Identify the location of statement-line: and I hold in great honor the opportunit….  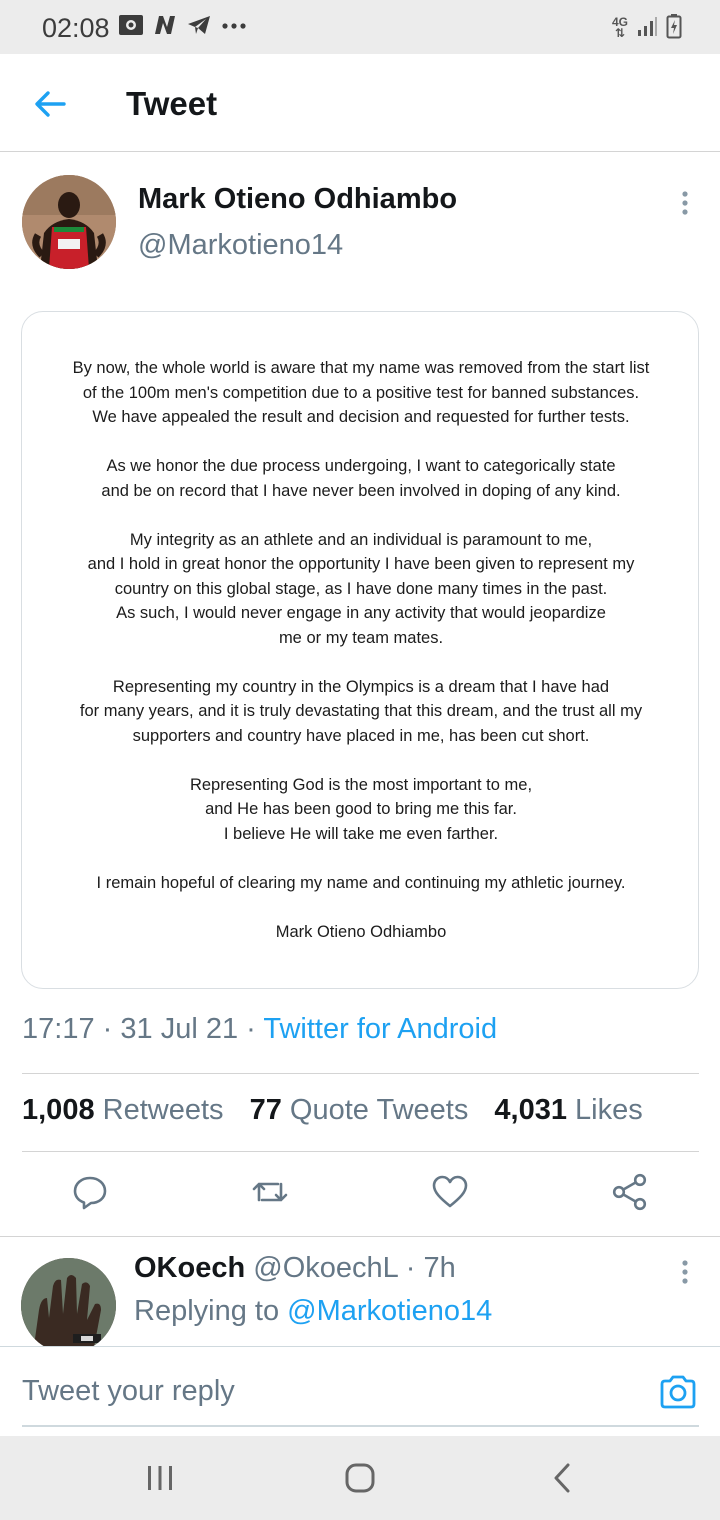
(361, 564).